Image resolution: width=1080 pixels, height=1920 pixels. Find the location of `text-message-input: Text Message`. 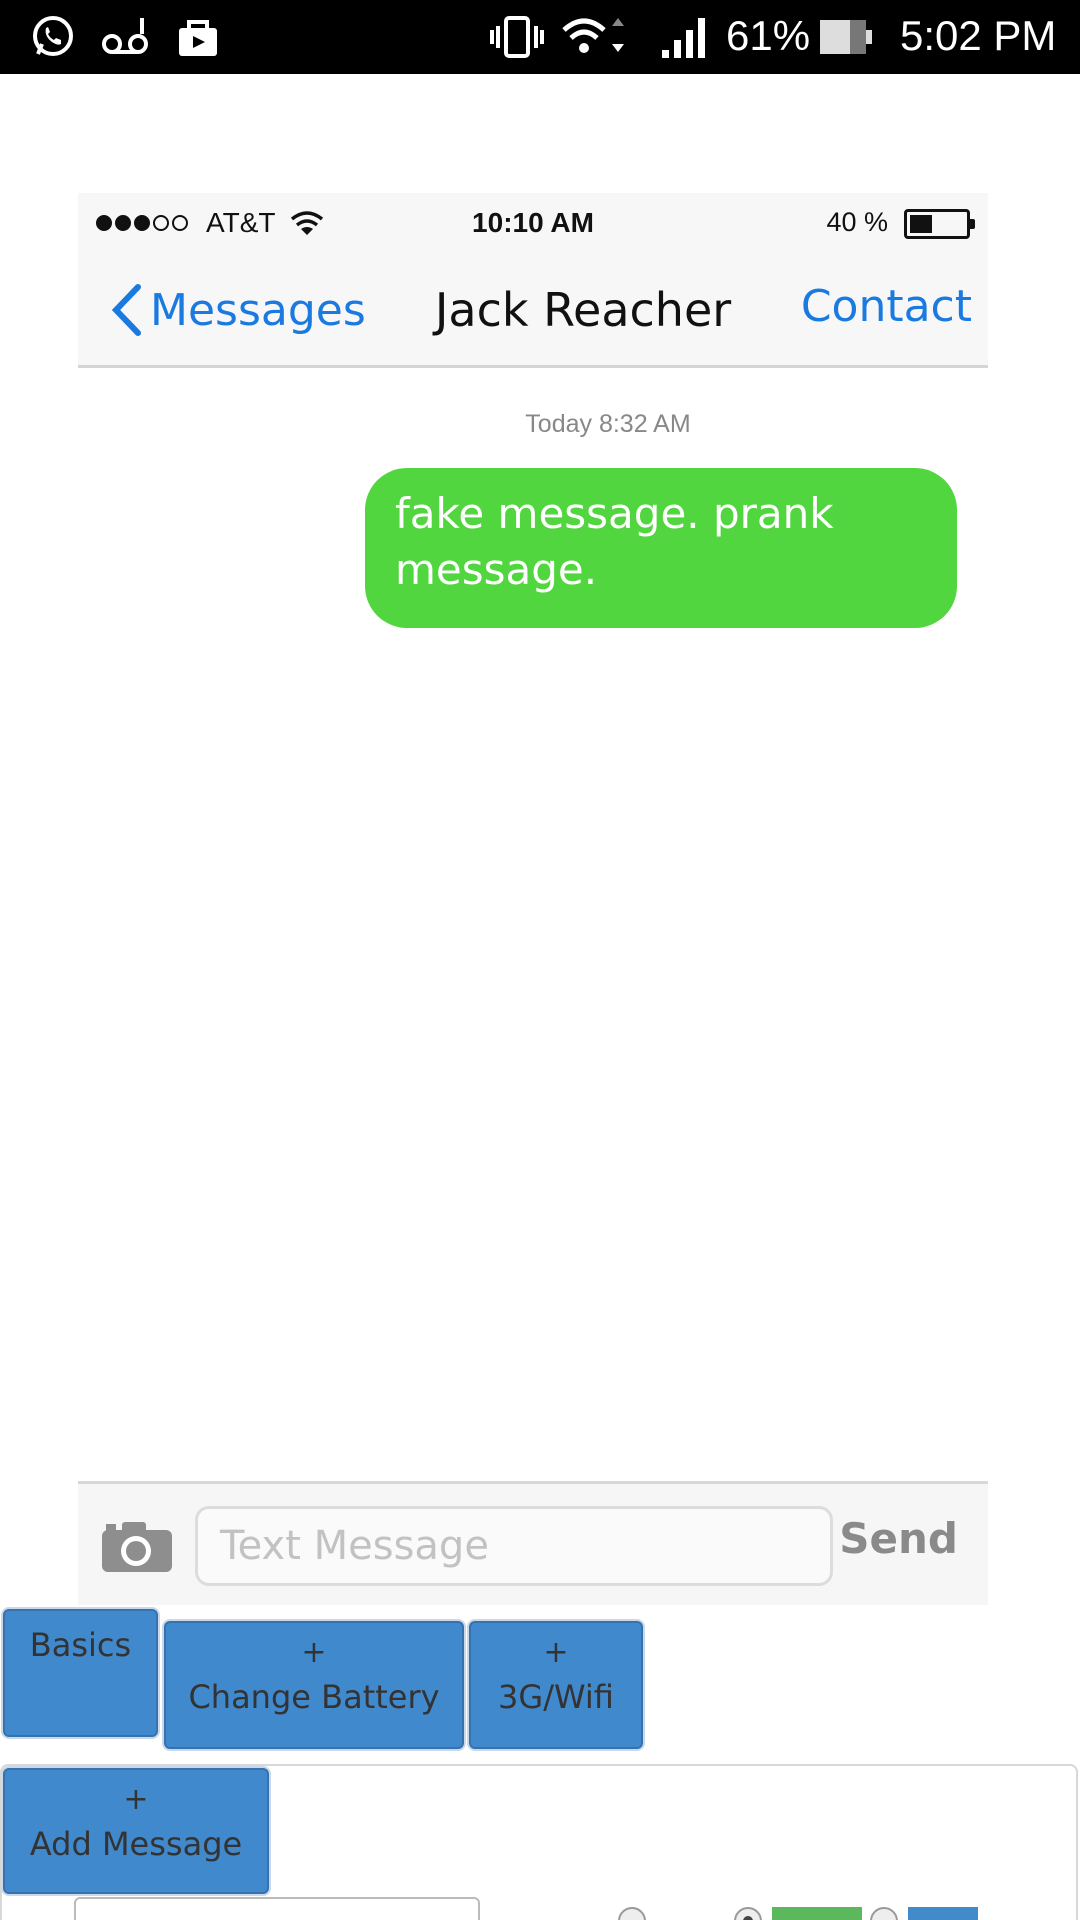

text-message-input: Text Message is located at coordinates (514, 1546).